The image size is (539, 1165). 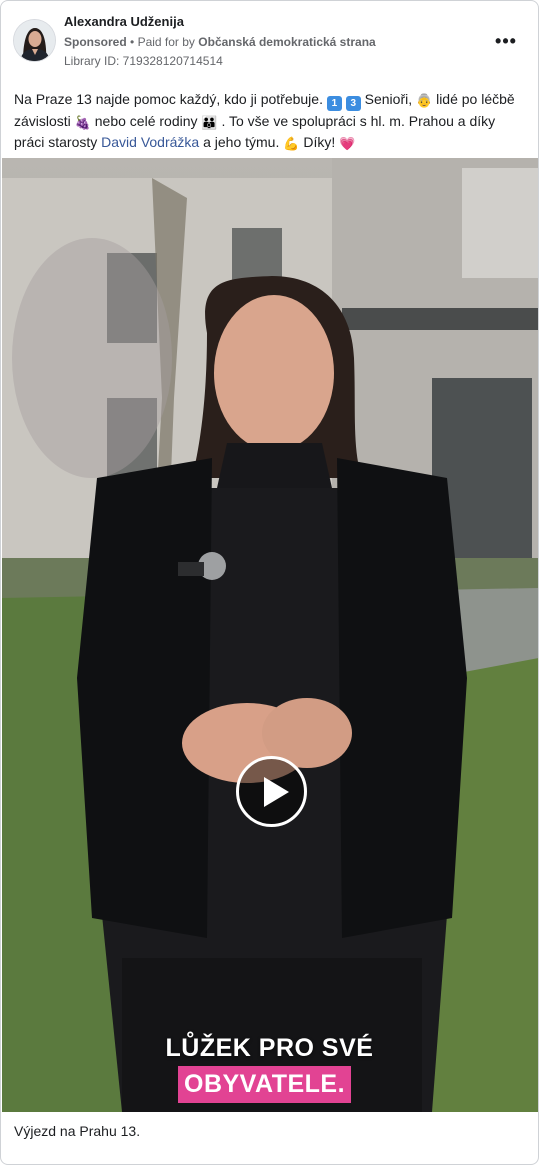 I want to click on keycap-1-icon: 1, so click(x=334, y=103).